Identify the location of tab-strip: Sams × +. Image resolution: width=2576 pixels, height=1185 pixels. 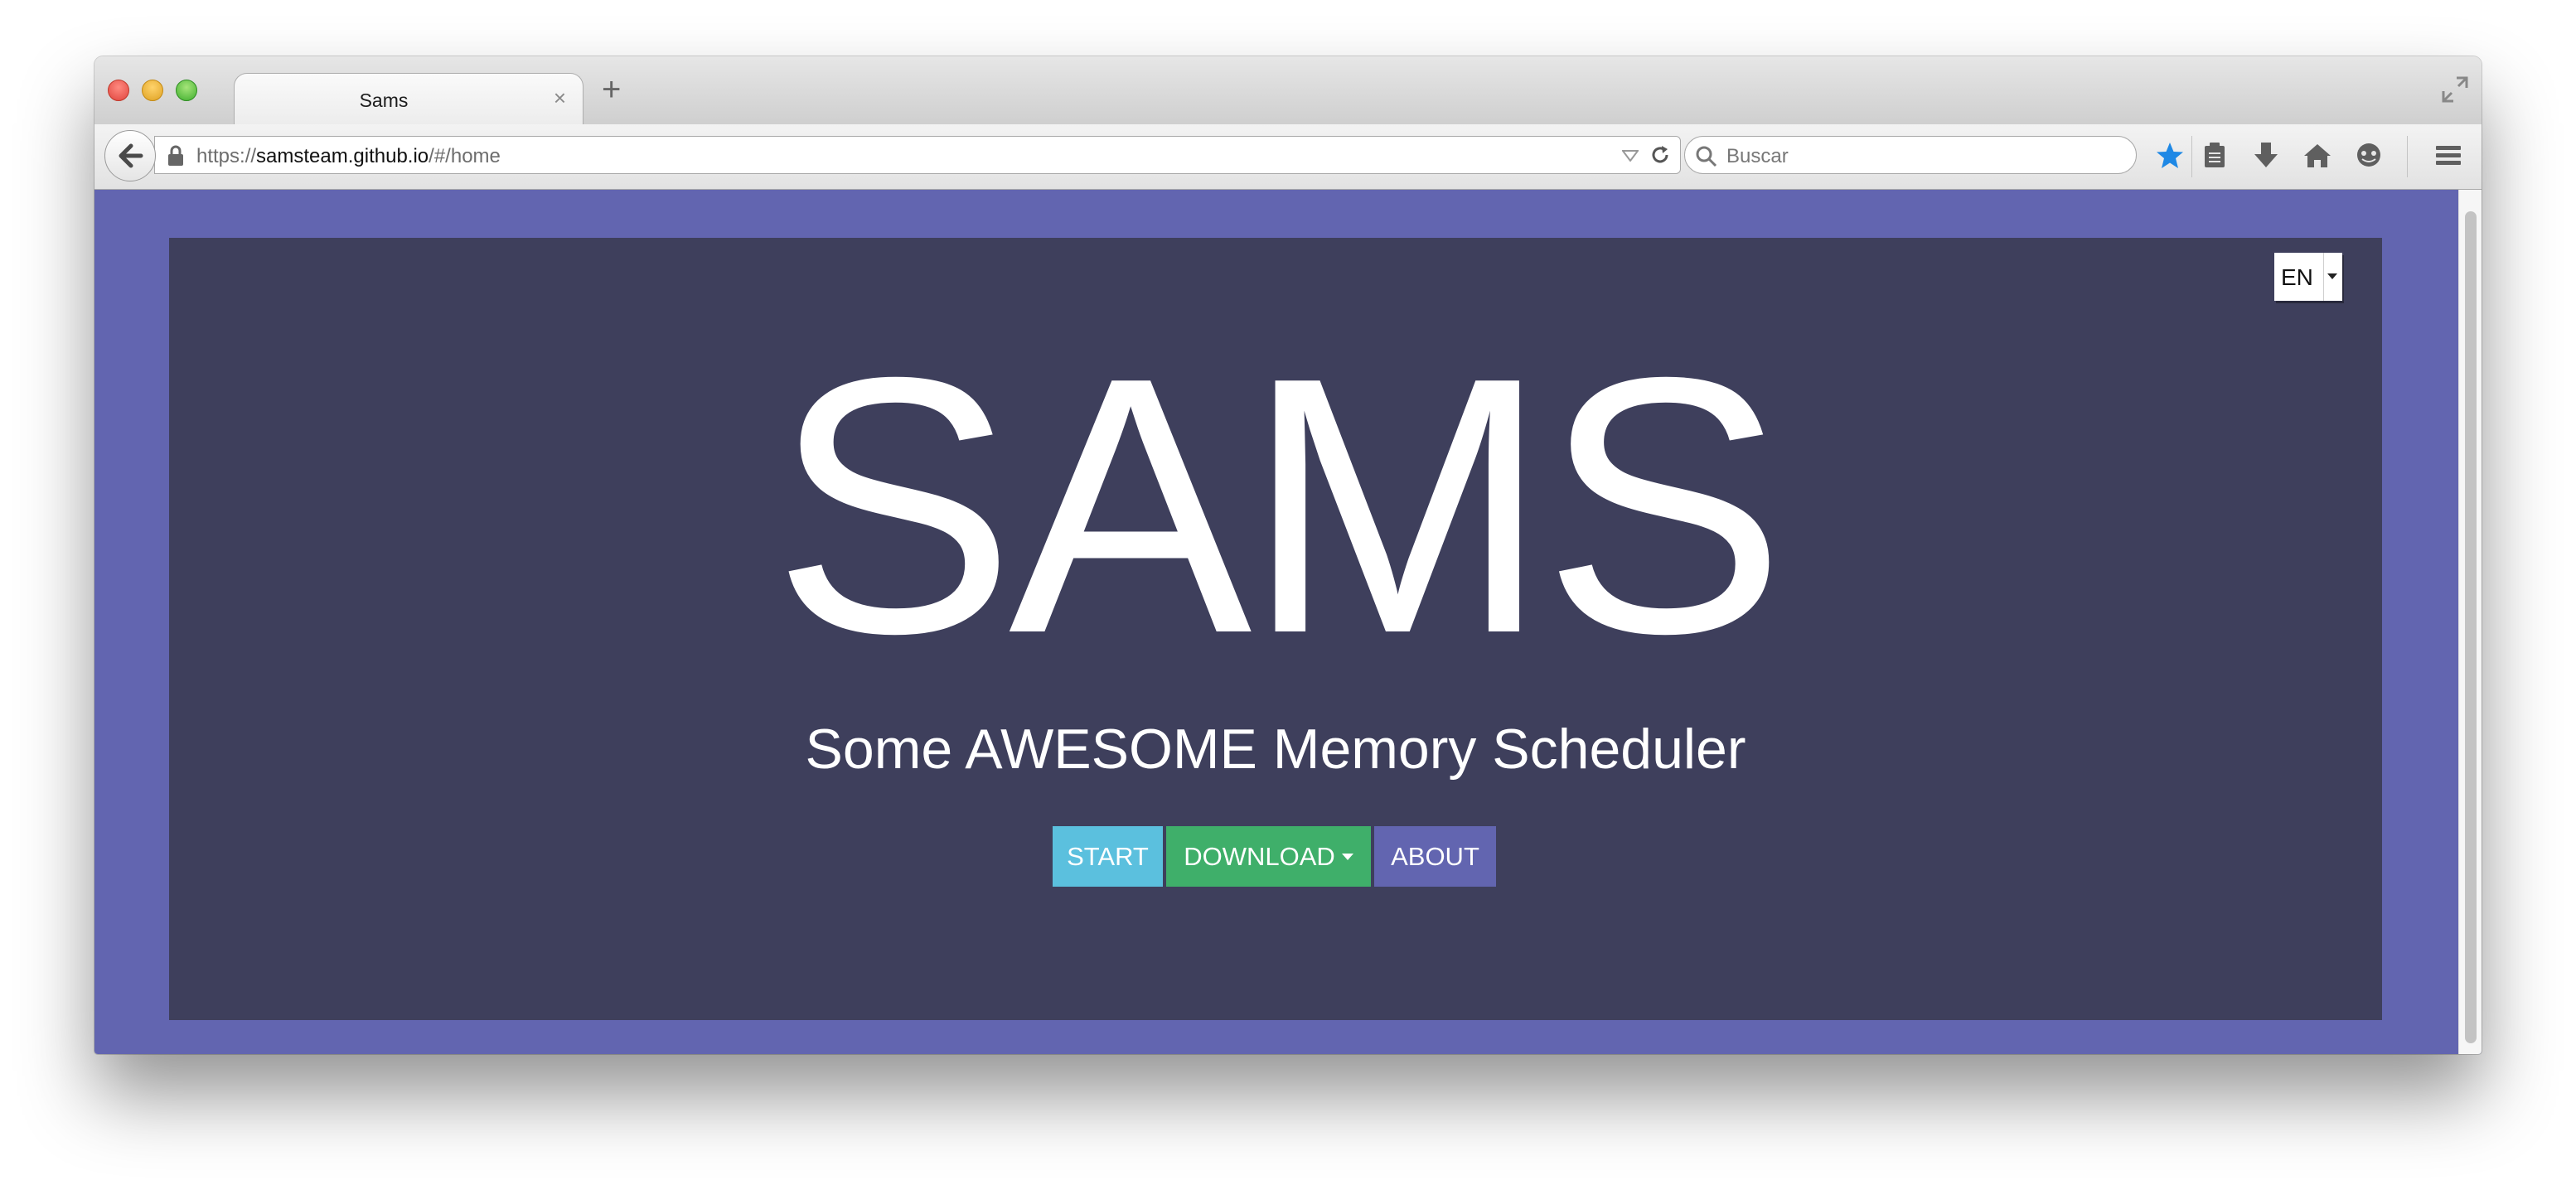
(1288, 91).